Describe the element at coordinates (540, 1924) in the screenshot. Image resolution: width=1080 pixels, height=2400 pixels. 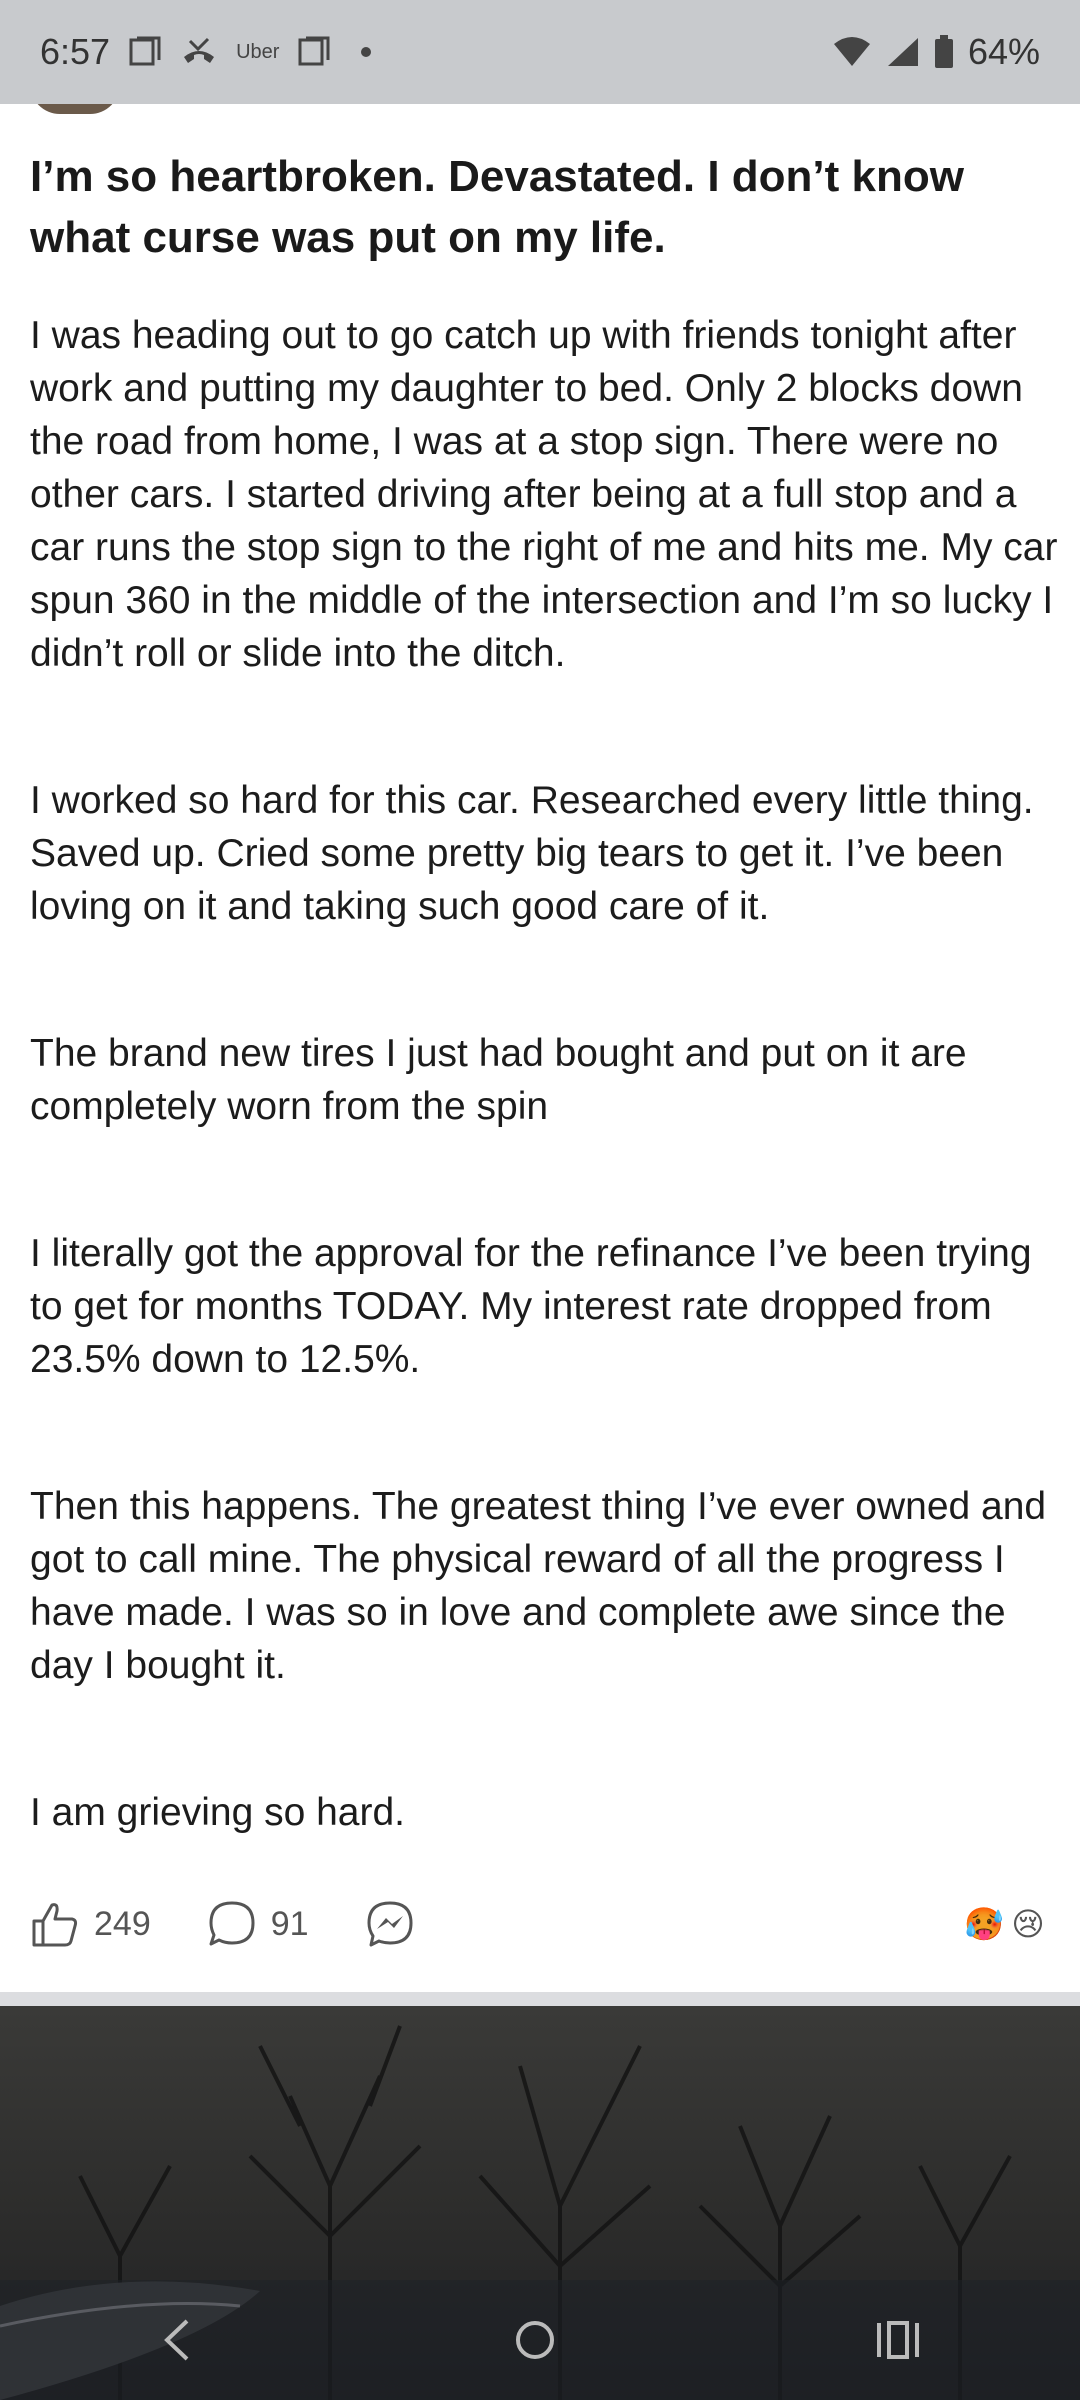
I see `post-action-bar: 249 91 🥵 😢` at that location.